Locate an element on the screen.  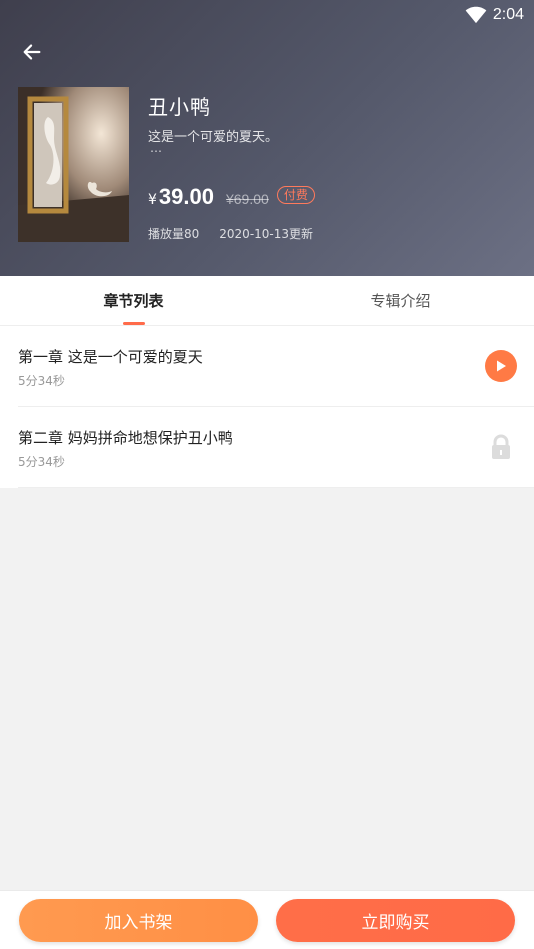
wifi-icon is located at coordinates (476, 15).